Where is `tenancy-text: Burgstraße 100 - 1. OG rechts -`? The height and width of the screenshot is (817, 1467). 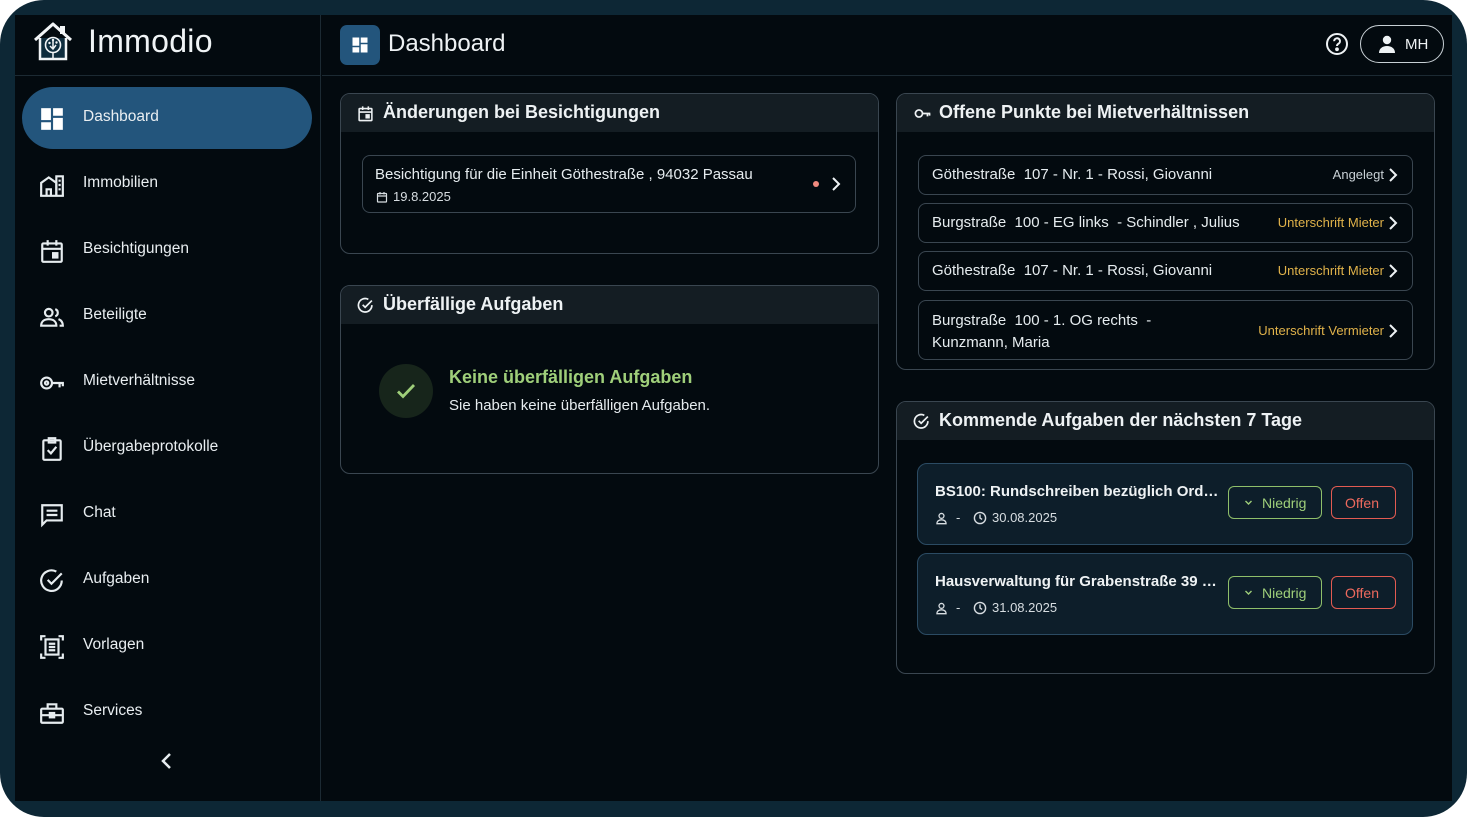 tenancy-text: Burgstraße 100 - 1. OG rechts - is located at coordinates (1042, 320).